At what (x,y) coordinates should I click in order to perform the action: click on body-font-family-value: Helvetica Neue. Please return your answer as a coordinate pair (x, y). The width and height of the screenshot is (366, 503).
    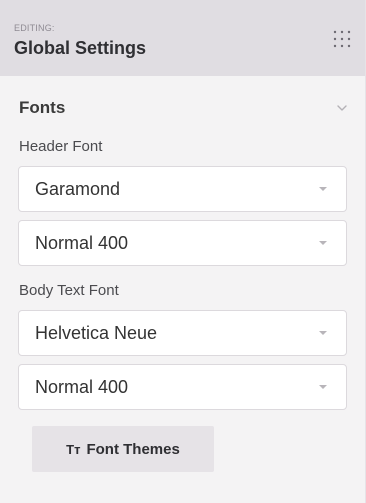
    Looking at the image, I should click on (96, 332).